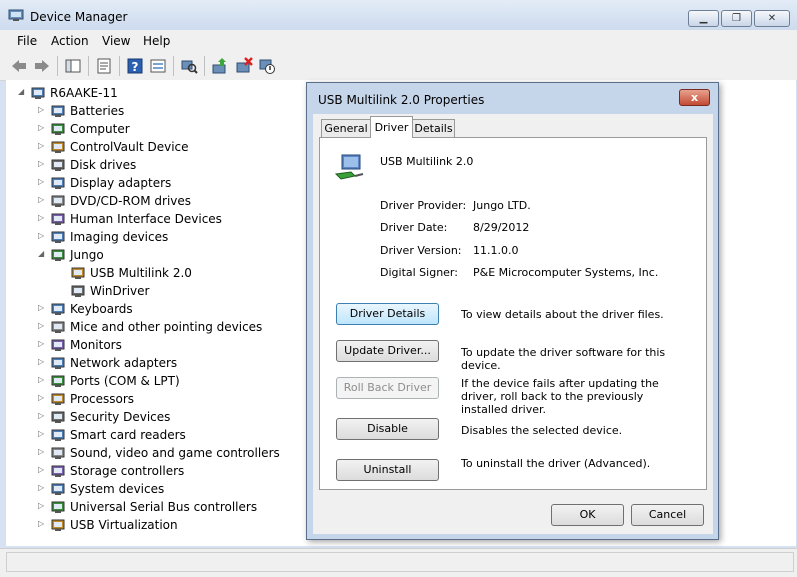 This screenshot has height=577, width=797. I want to click on tree-item-label: Keyboards, so click(101, 309).